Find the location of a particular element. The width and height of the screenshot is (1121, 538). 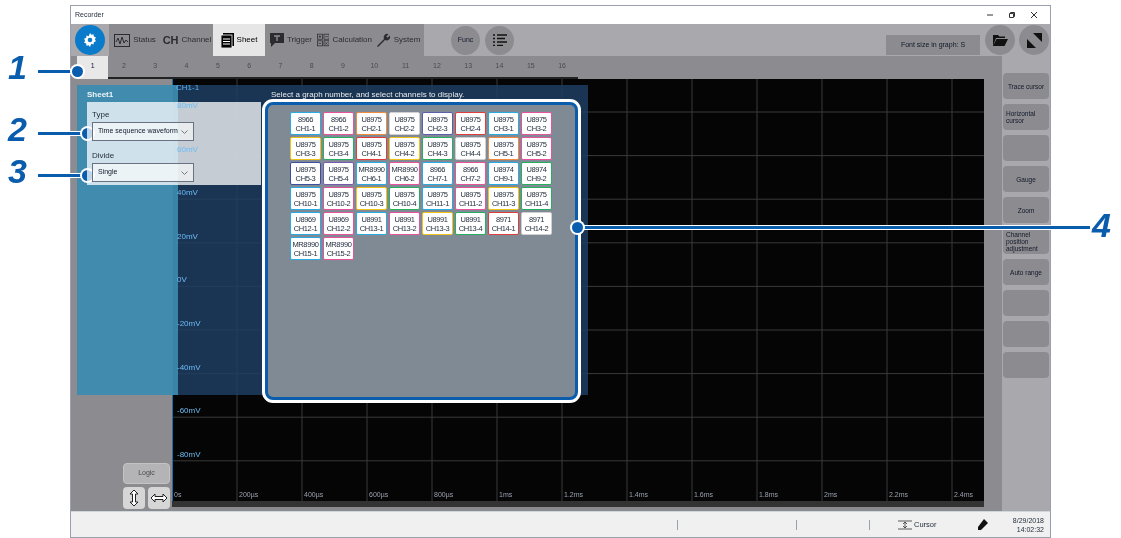

vertical-arrows-icon is located at coordinates (134, 498).